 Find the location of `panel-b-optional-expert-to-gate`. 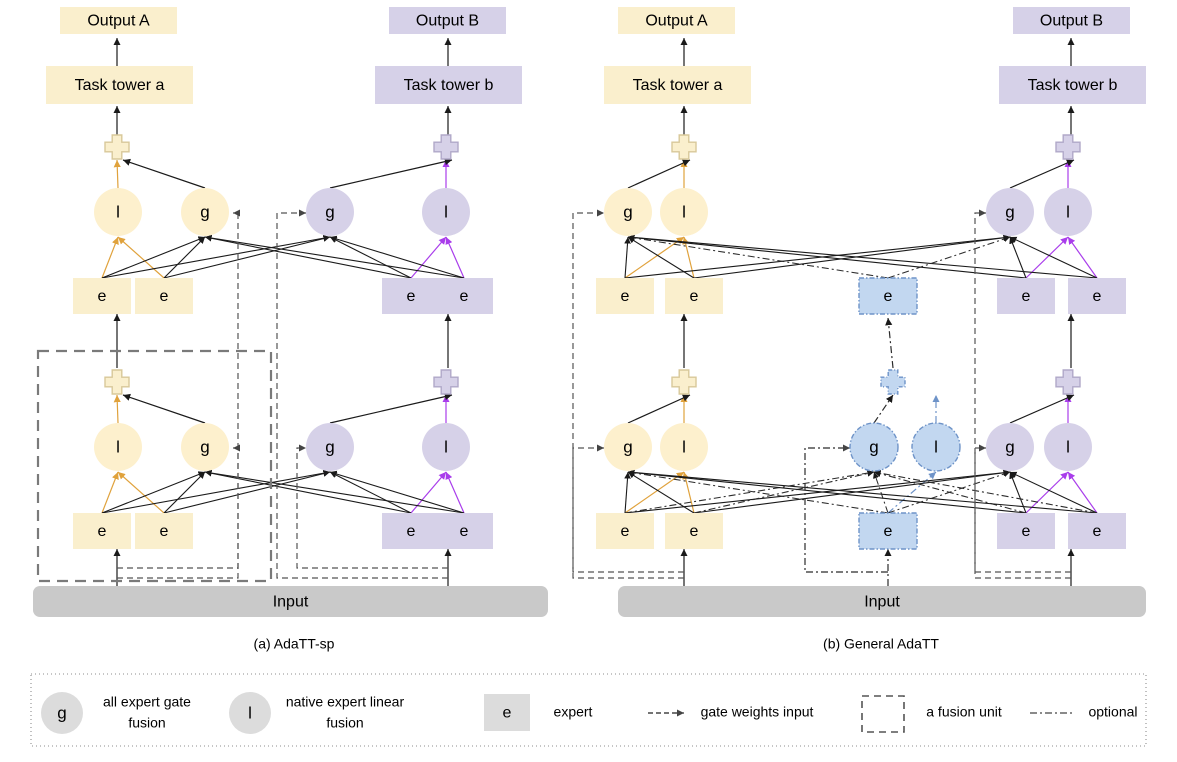

panel-b-optional-expert-to-gate is located at coordinates (881, 492).